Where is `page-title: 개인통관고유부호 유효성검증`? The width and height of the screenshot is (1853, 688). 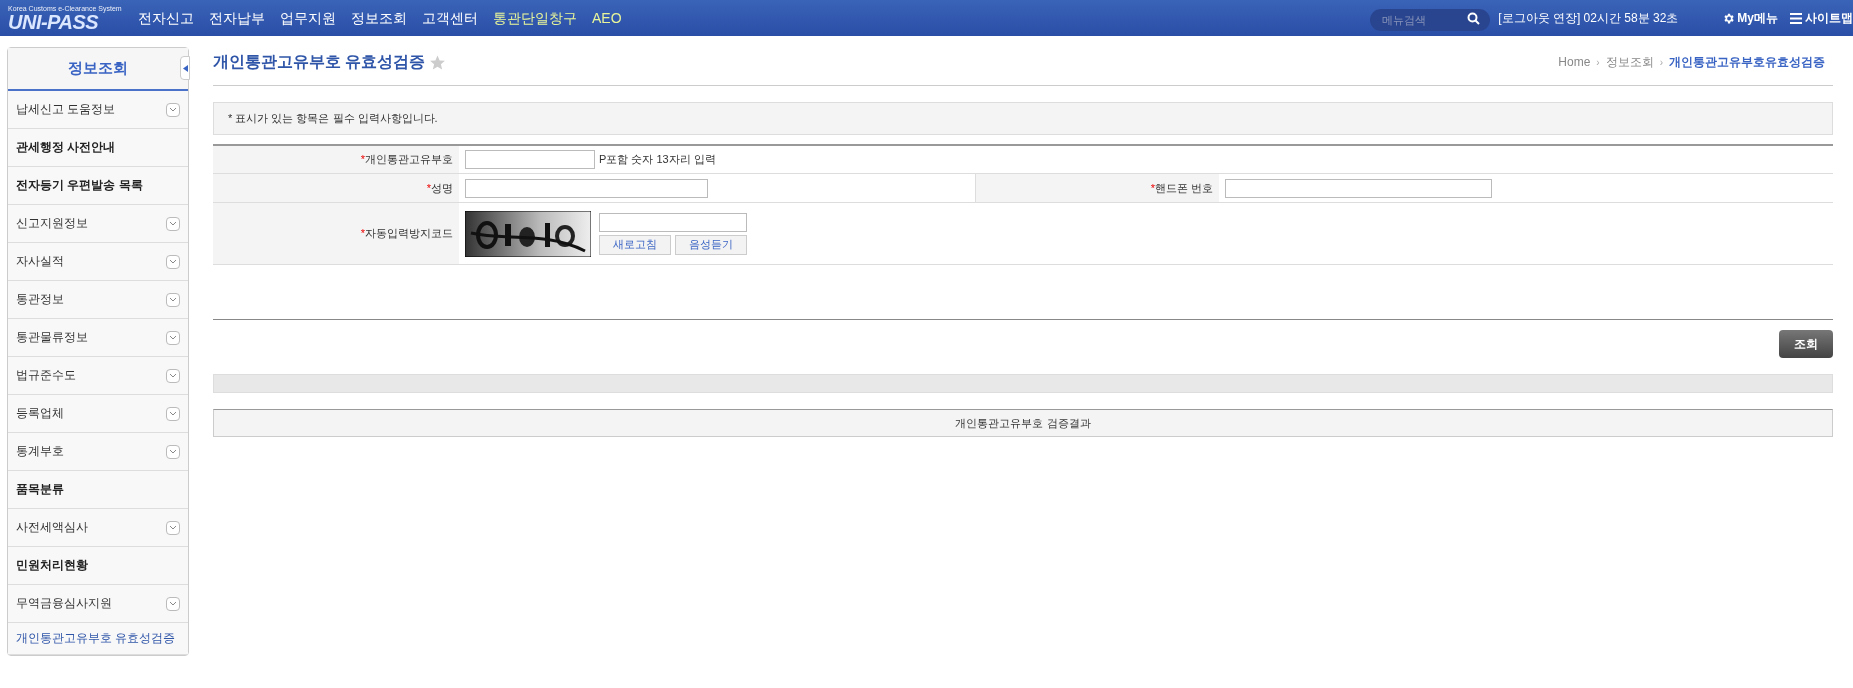 page-title: 개인통관고유부호 유효성검증 is located at coordinates (319, 62).